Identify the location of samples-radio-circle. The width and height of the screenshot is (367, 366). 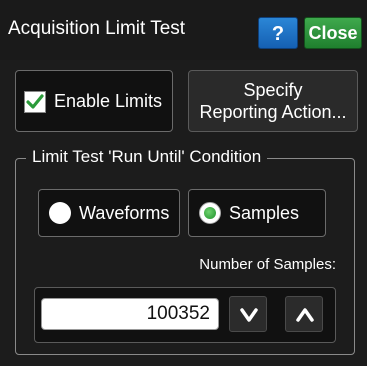
(210, 213).